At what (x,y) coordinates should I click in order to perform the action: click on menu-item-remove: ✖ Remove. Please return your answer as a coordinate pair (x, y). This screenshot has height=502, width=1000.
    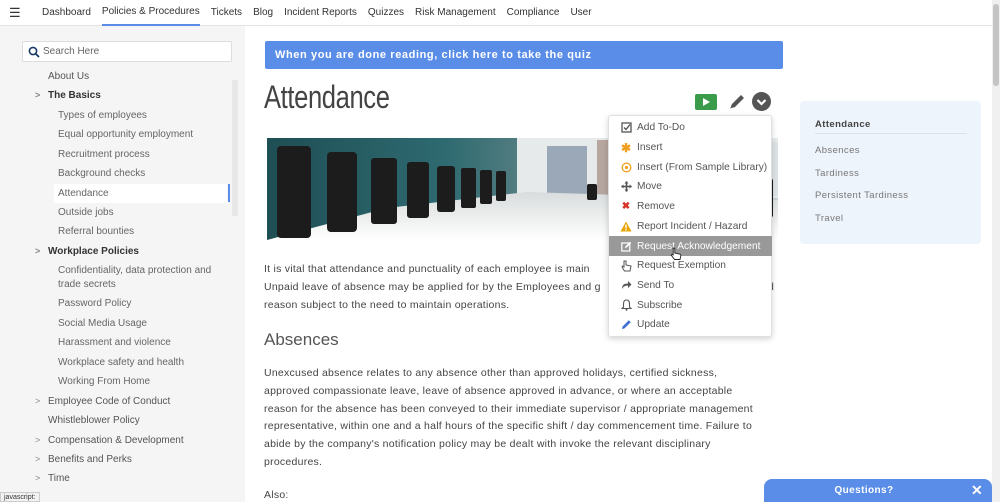
    Looking at the image, I should click on (690, 207).